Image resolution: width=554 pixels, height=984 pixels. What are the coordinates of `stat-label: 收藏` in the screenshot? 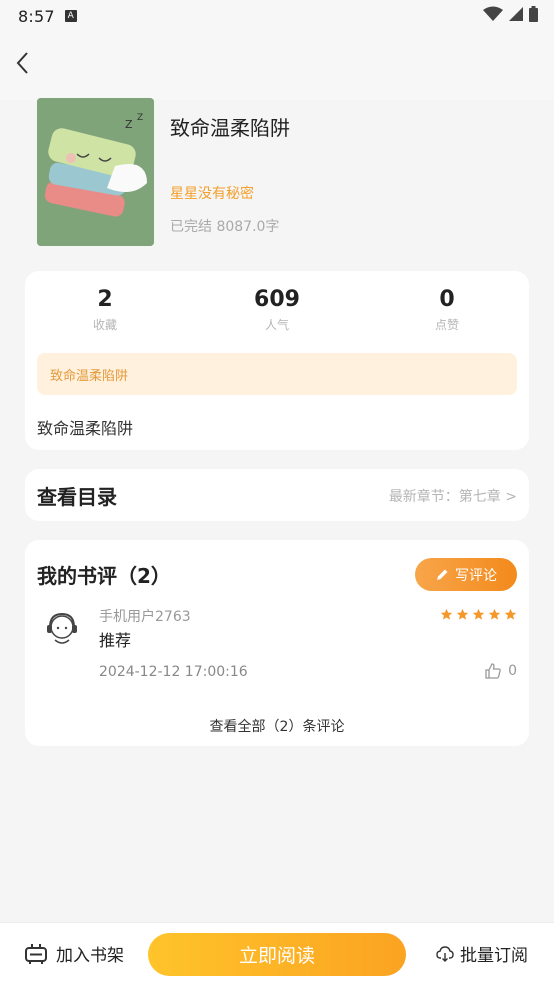 It's located at (104, 325).